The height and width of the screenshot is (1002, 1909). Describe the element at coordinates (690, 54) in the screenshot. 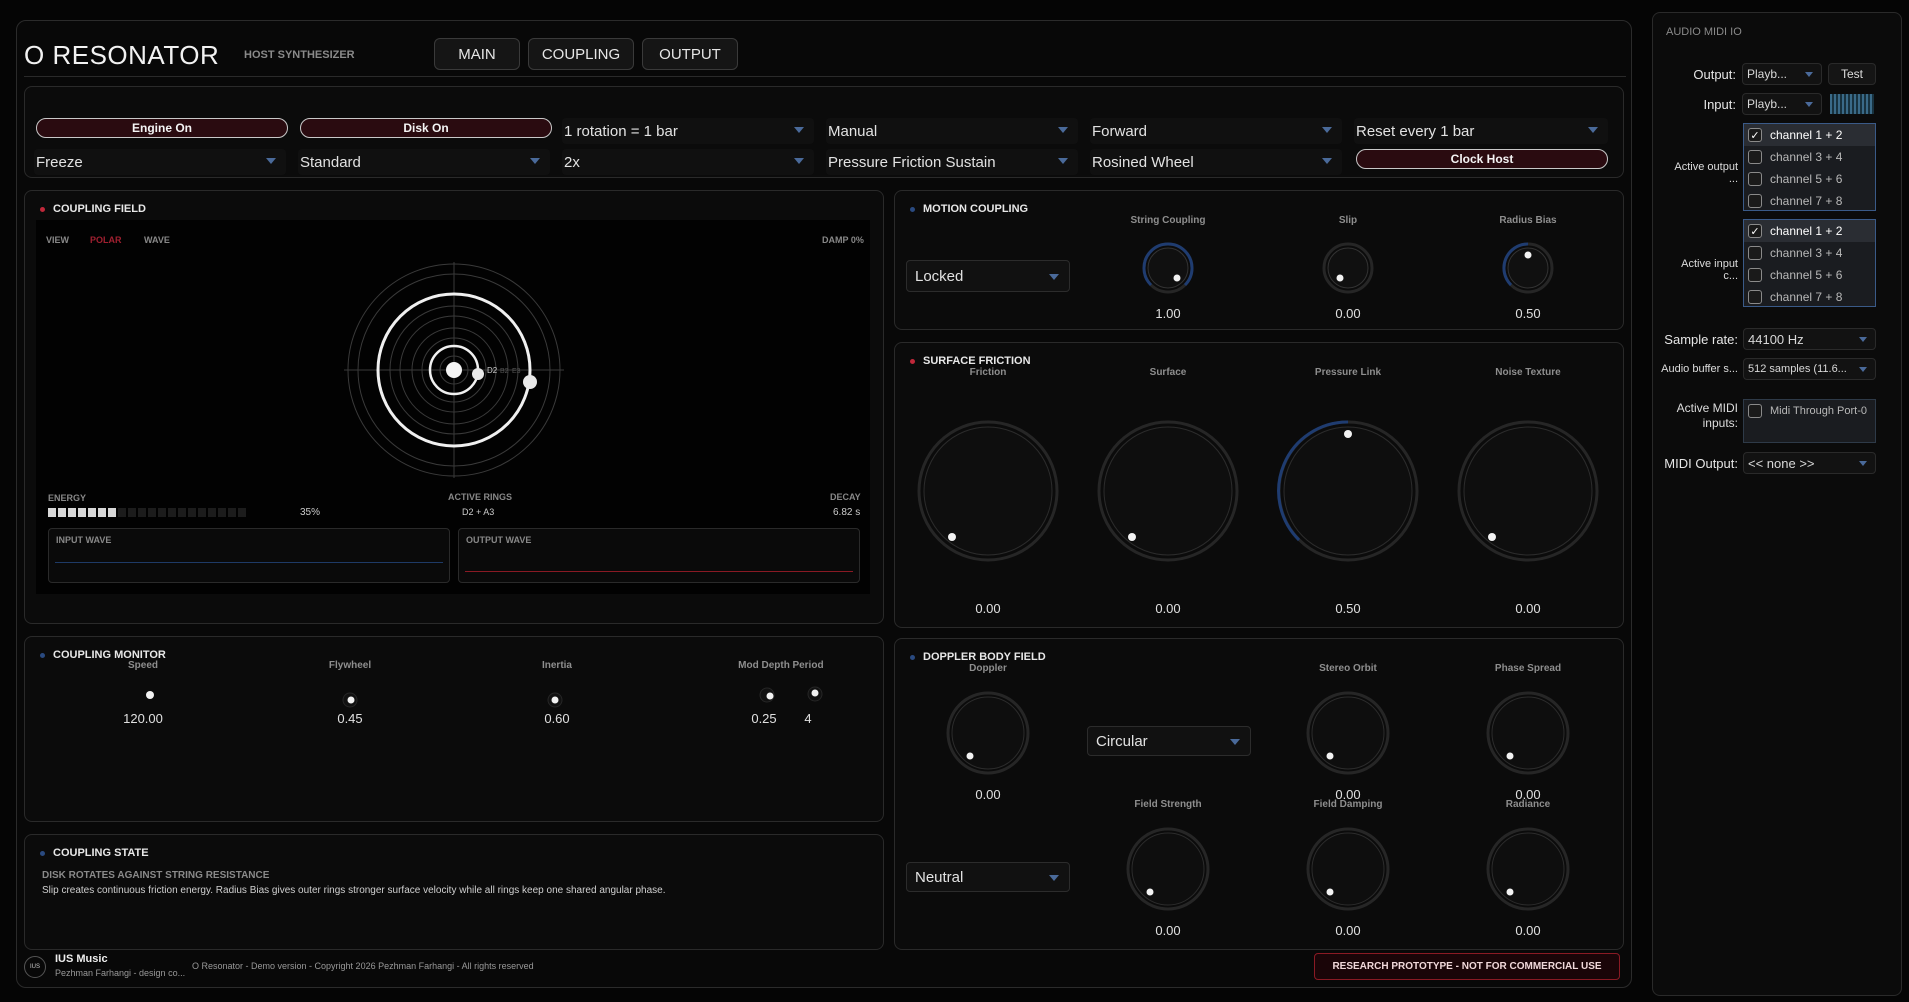

I see `tab-output: OUTPUT` at that location.